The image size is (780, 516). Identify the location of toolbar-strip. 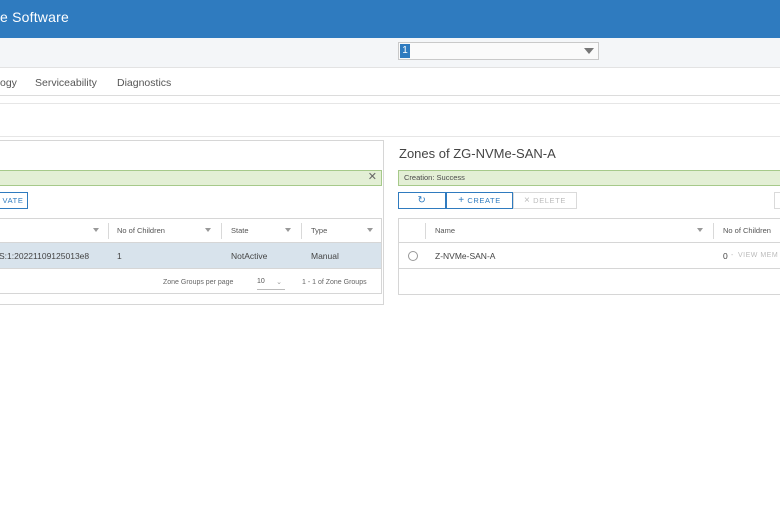
(390, 120).